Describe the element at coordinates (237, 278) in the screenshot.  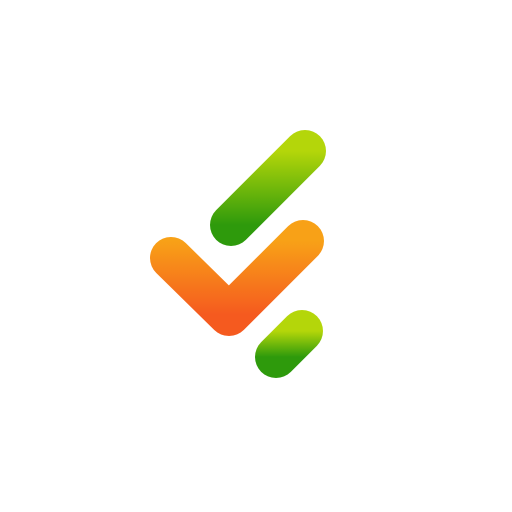
I see `orange-checkmark-stroke` at that location.